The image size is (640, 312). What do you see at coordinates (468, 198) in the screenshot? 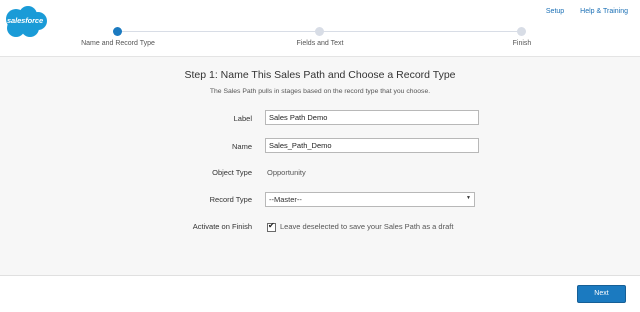
I see `dropdown-caret-icon: ▼` at bounding box center [468, 198].